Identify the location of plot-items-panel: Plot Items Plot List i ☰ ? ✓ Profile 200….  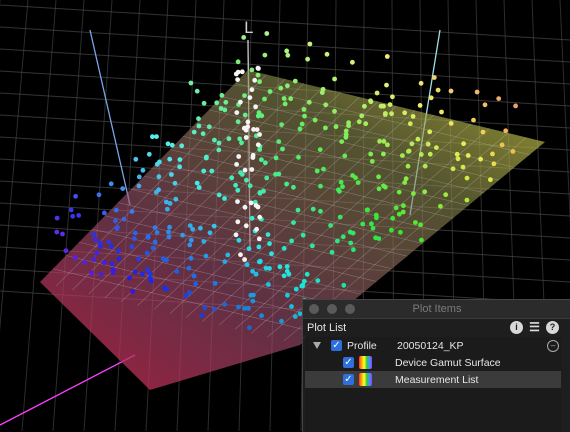
(436, 365).